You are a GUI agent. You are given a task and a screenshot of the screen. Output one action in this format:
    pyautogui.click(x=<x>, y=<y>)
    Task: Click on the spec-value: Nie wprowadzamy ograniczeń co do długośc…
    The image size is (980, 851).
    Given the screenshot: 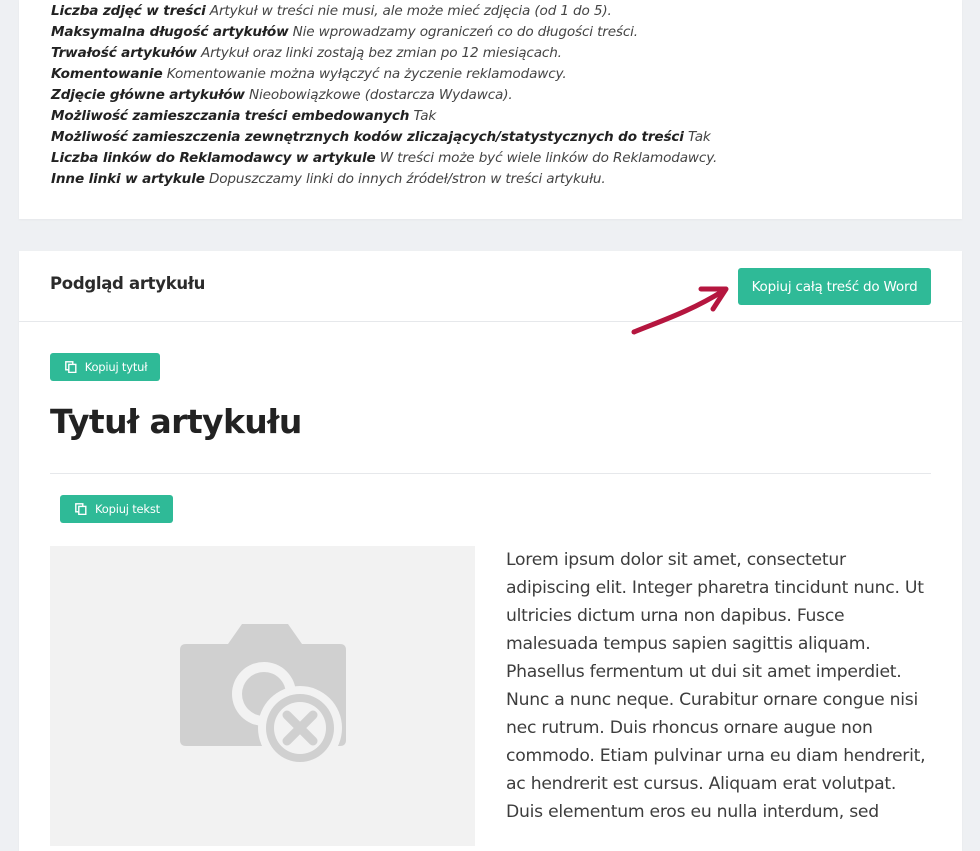 What is the action you would take?
    pyautogui.click(x=465, y=32)
    